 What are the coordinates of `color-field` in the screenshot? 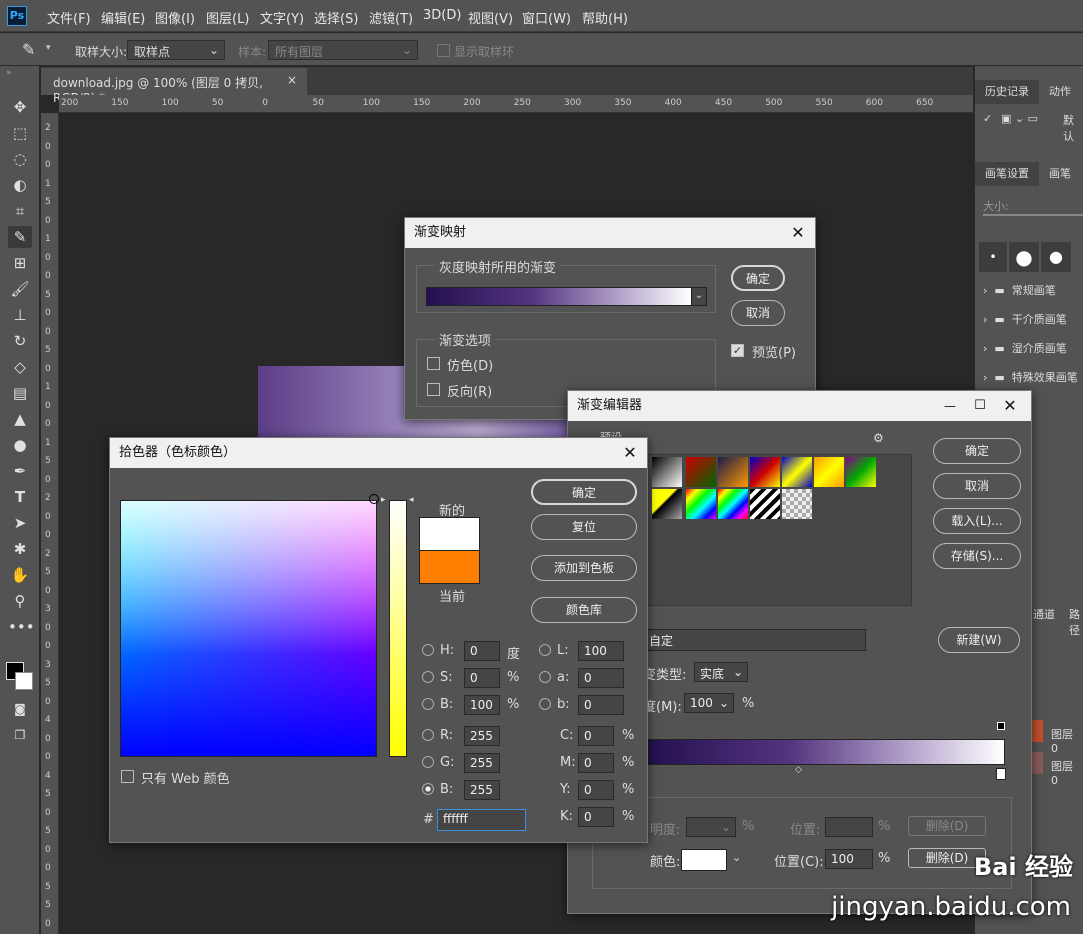 It's located at (248, 628).